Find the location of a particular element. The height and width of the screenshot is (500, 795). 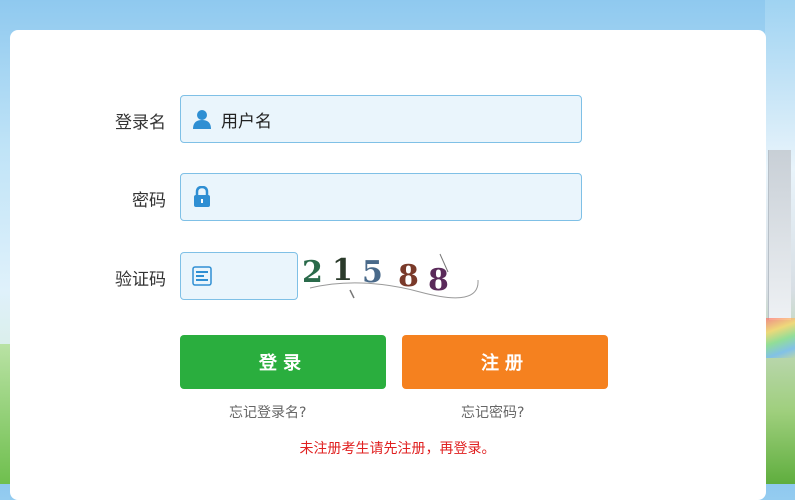

password-input is located at coordinates (381, 197).